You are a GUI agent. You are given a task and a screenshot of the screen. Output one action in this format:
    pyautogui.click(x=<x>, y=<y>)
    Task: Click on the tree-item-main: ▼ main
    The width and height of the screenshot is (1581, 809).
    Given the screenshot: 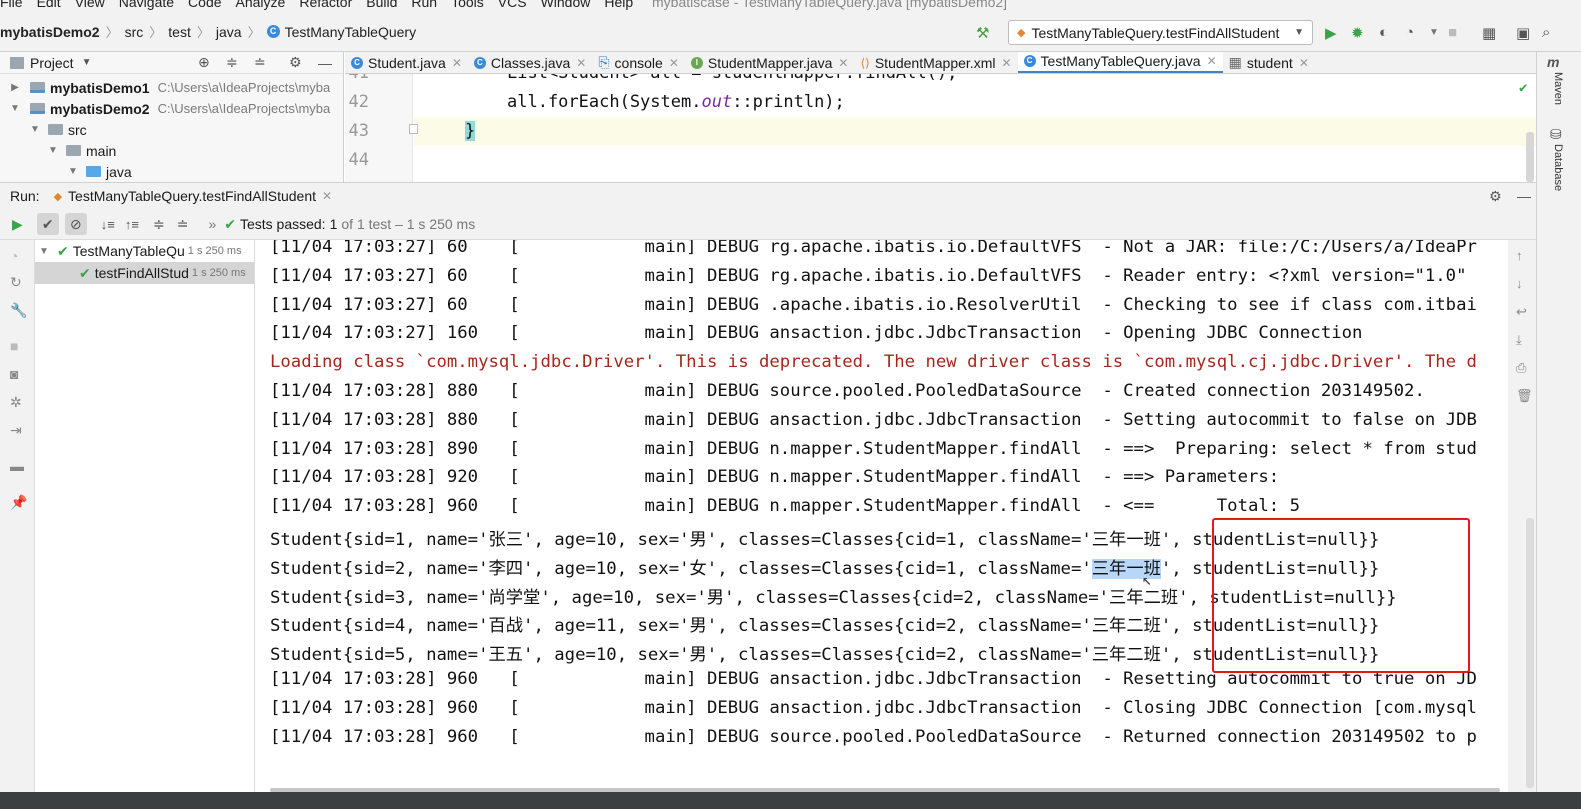 What is the action you would take?
    pyautogui.click(x=171, y=150)
    